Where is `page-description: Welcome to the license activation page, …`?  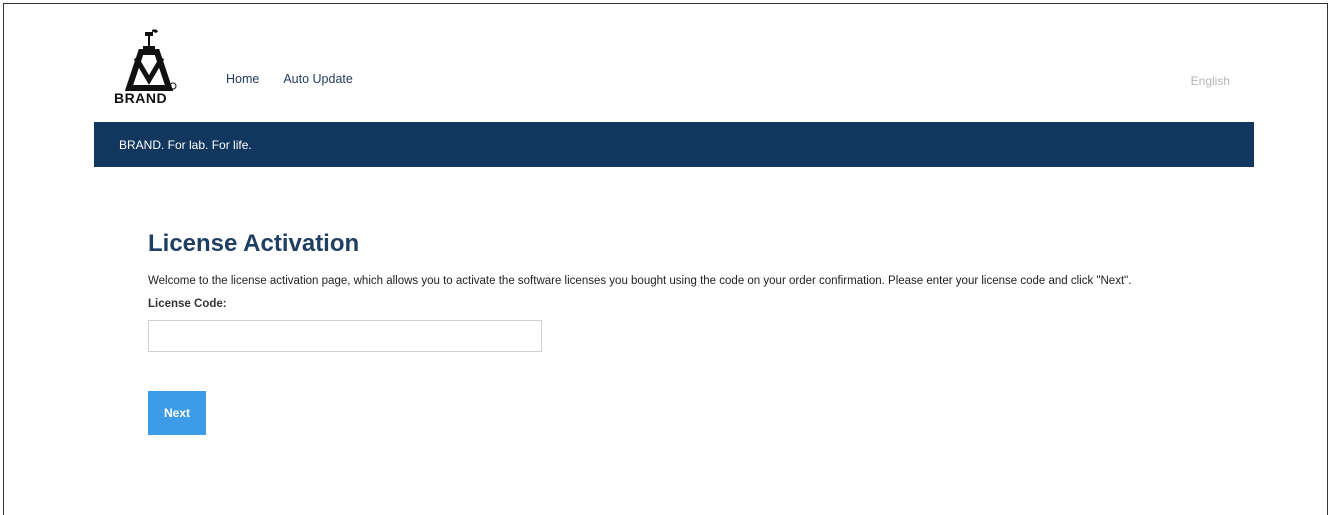
page-description: Welcome to the license activation page, … is located at coordinates (640, 281).